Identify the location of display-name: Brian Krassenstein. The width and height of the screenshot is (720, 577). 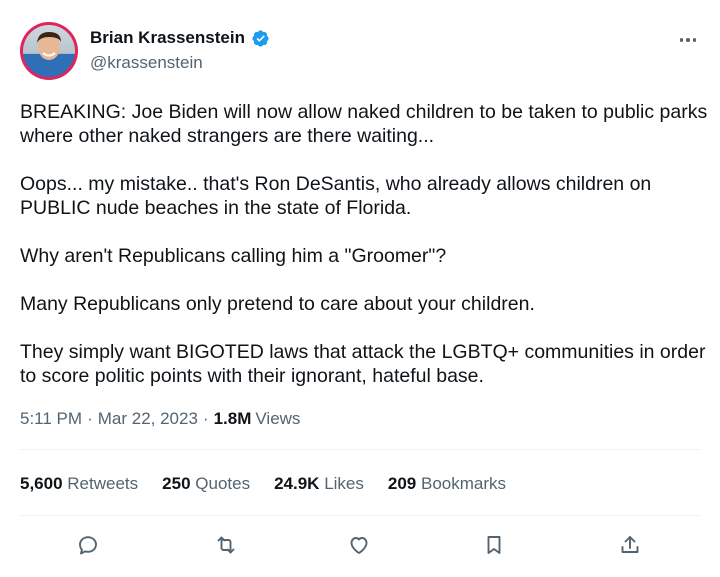
(167, 38).